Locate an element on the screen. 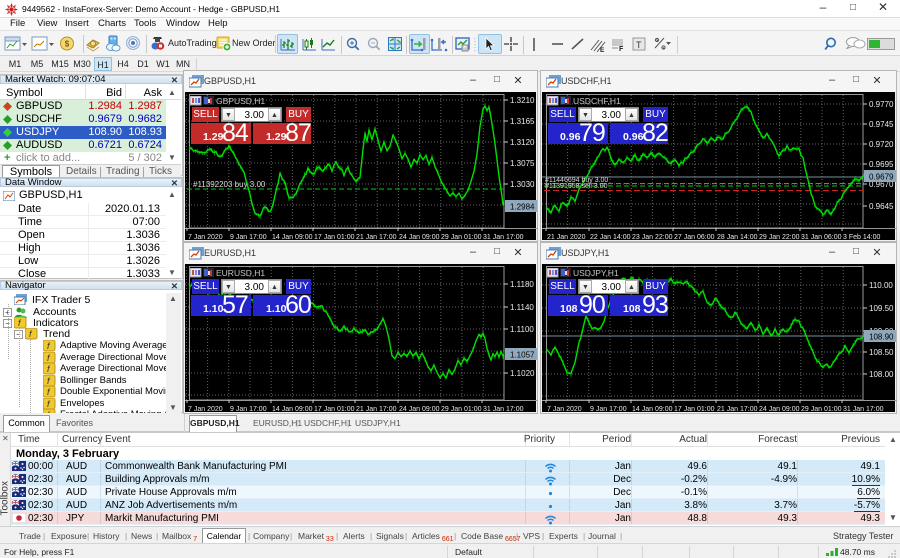 Image resolution: width=900 pixels, height=558 pixels. svg-text: 28 Jan 14:00 is located at coordinates (737, 237).